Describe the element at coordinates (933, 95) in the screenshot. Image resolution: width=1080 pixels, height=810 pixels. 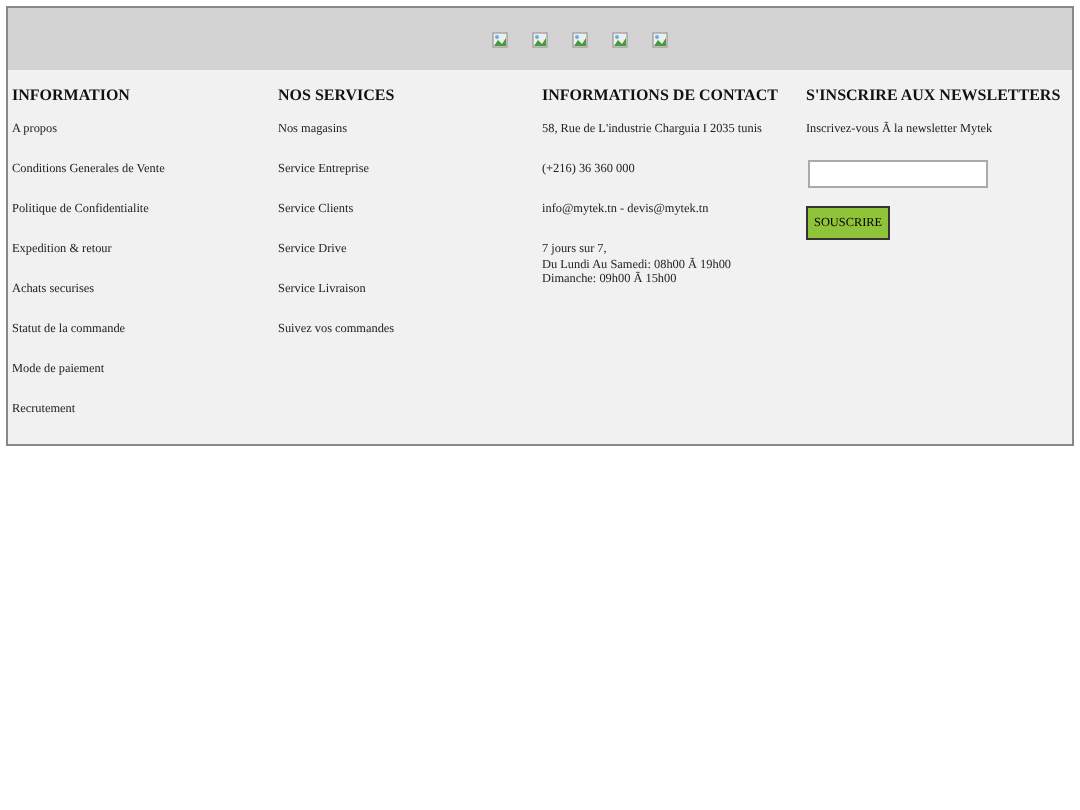
I see `column-title: S'INSCRIRE AUX NEWSLETTERS` at that location.